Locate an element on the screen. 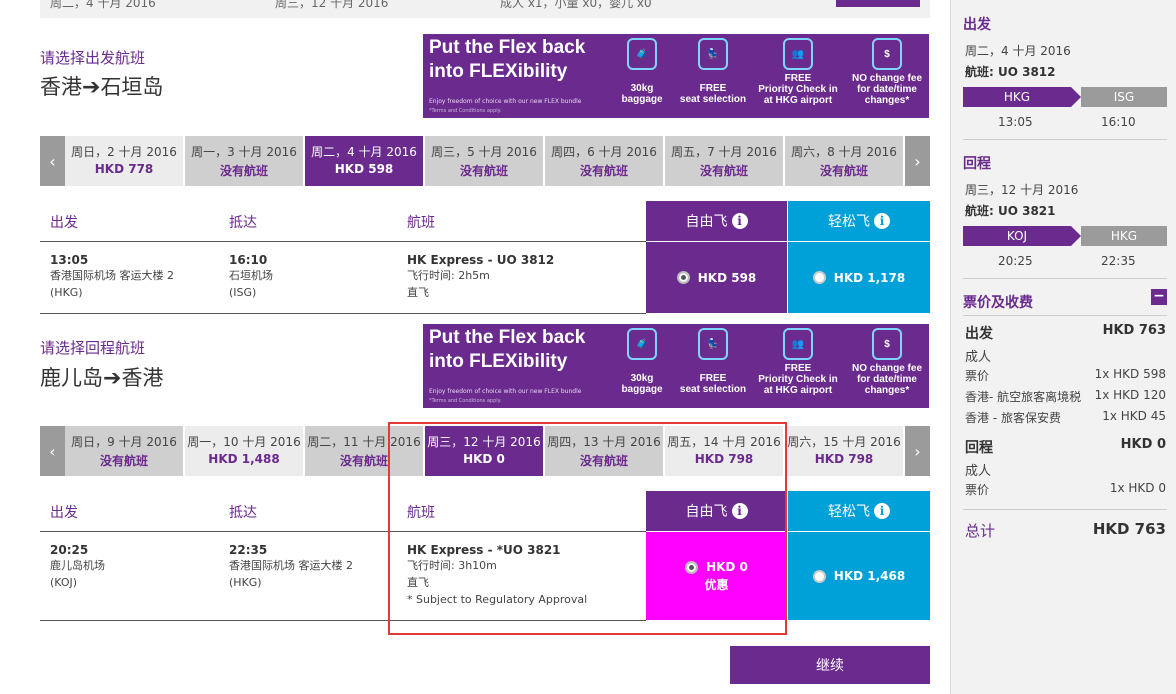 The height and width of the screenshot is (694, 1176). summary-outbound-flight: 航班: UO 3812 is located at coordinates (1010, 72).